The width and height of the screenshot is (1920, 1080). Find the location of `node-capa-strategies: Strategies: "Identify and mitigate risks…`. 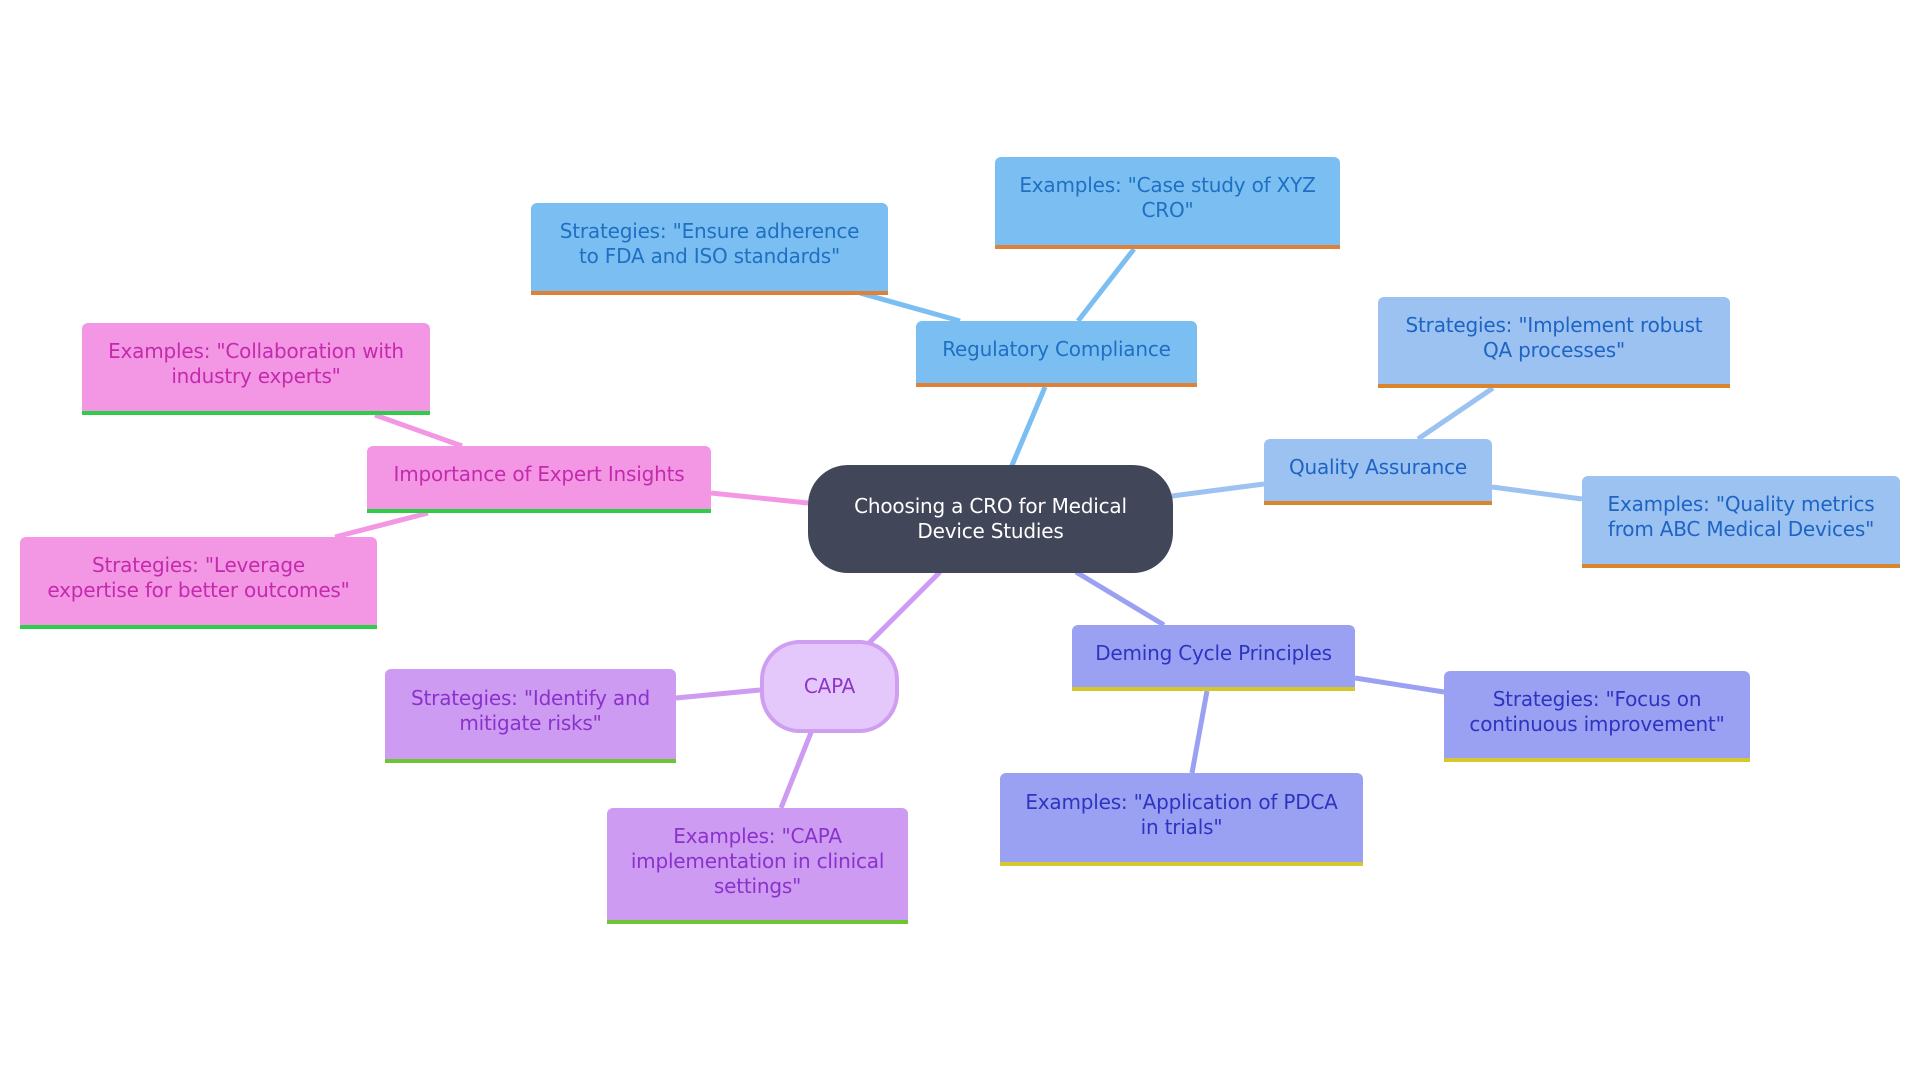

node-capa-strategies: Strategies: "Identify and mitigate risks… is located at coordinates (530, 716).